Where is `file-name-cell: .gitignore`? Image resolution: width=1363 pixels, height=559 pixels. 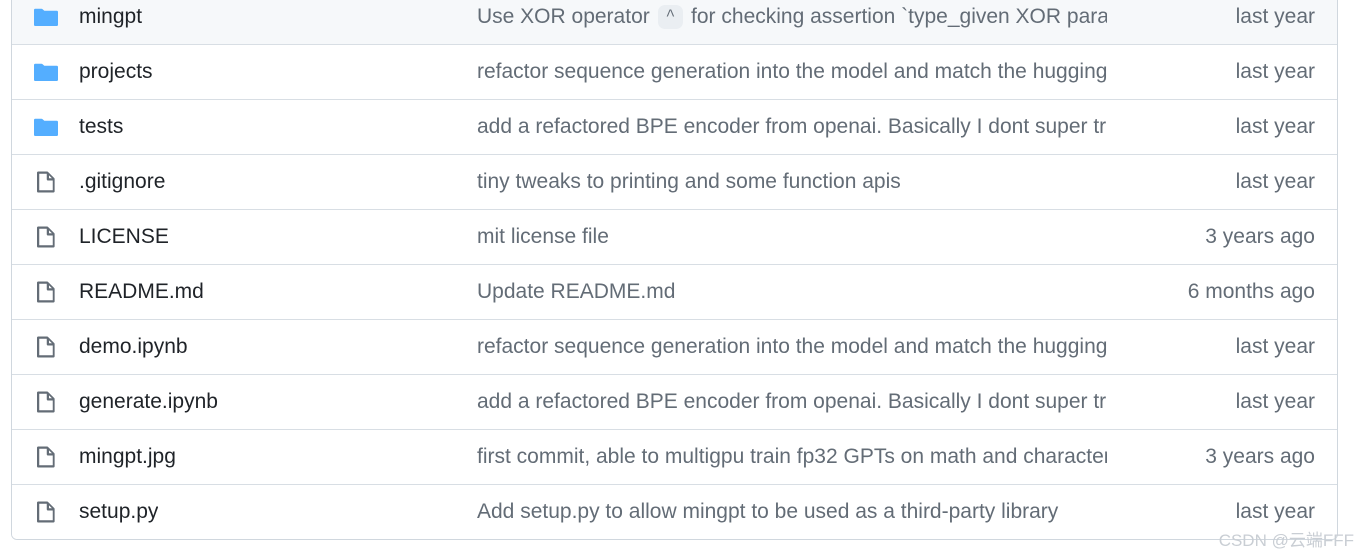
file-name-cell: .gitignore is located at coordinates (278, 182).